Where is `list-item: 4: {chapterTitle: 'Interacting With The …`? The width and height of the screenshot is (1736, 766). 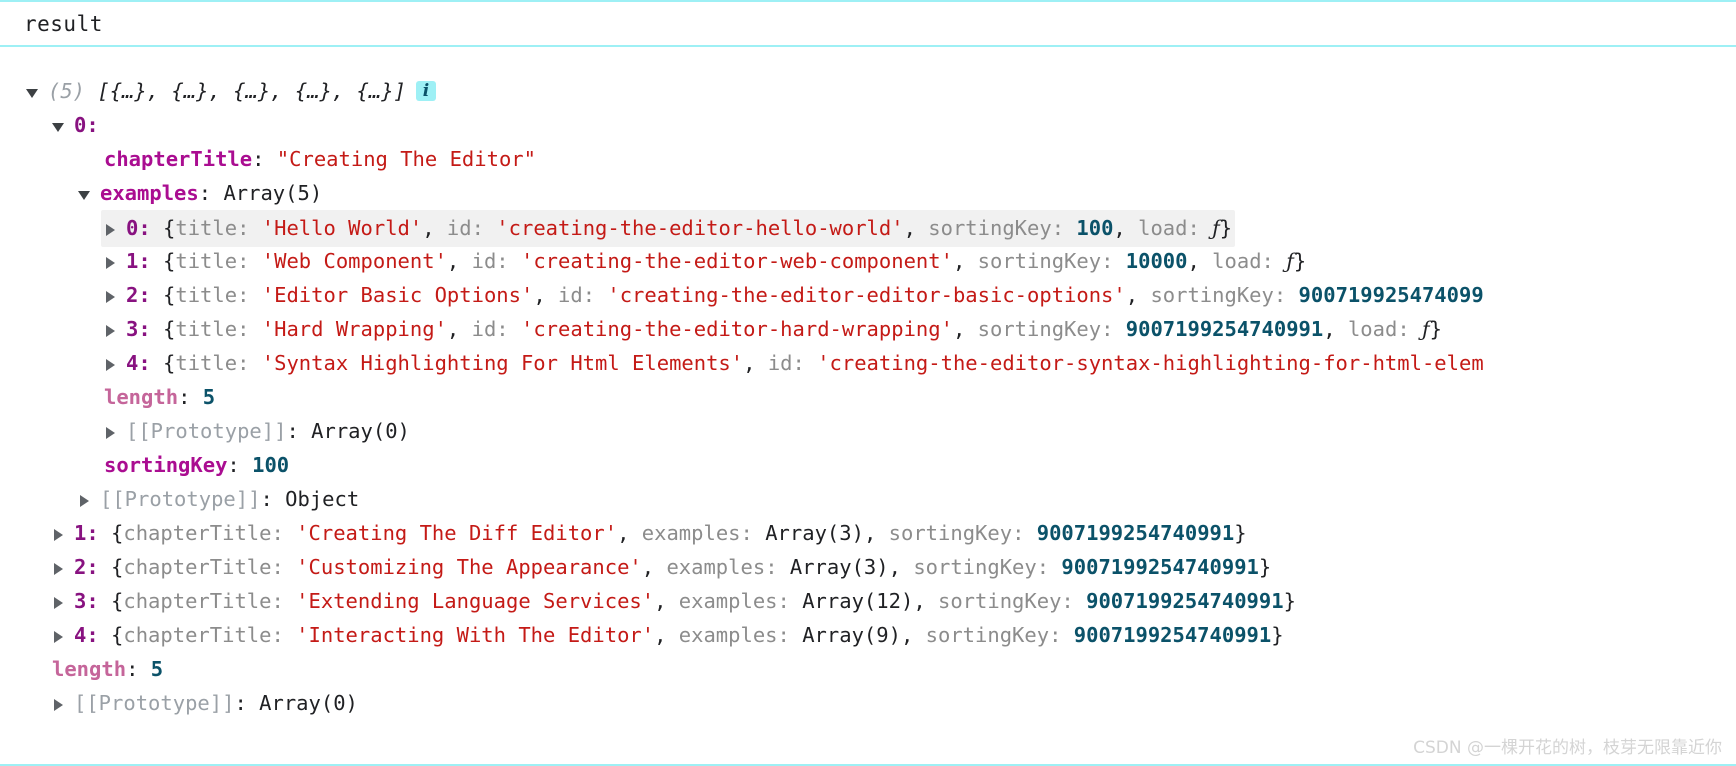
list-item: 4: {chapterTitle: 'Interacting With The … is located at coordinates (868, 635).